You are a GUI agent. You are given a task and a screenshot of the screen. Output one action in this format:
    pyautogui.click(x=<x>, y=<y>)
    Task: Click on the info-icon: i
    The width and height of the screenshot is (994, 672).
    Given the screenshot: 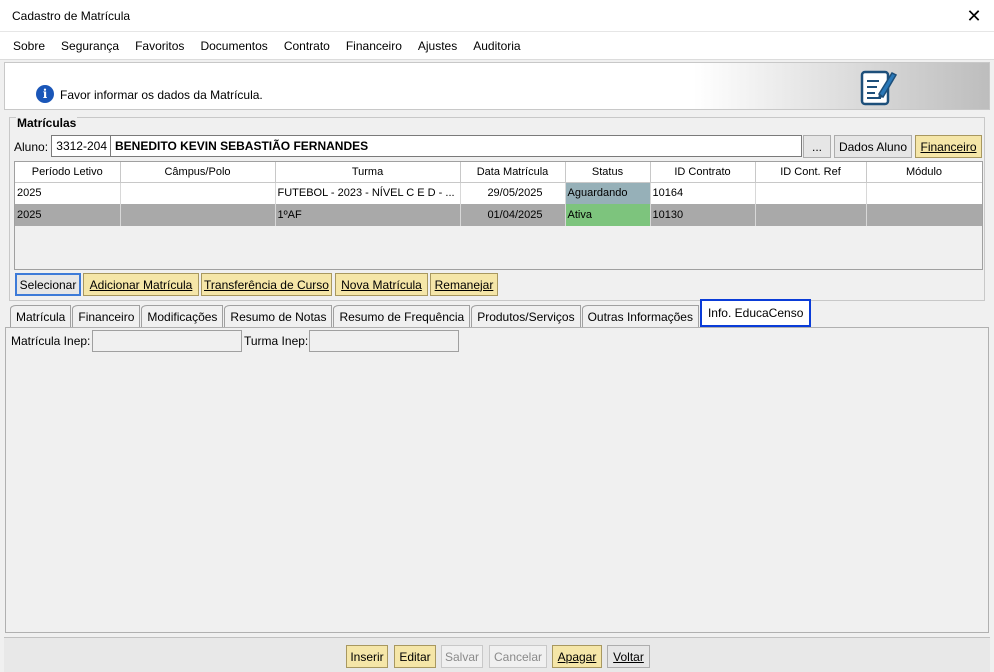 What is the action you would take?
    pyautogui.click(x=45, y=94)
    